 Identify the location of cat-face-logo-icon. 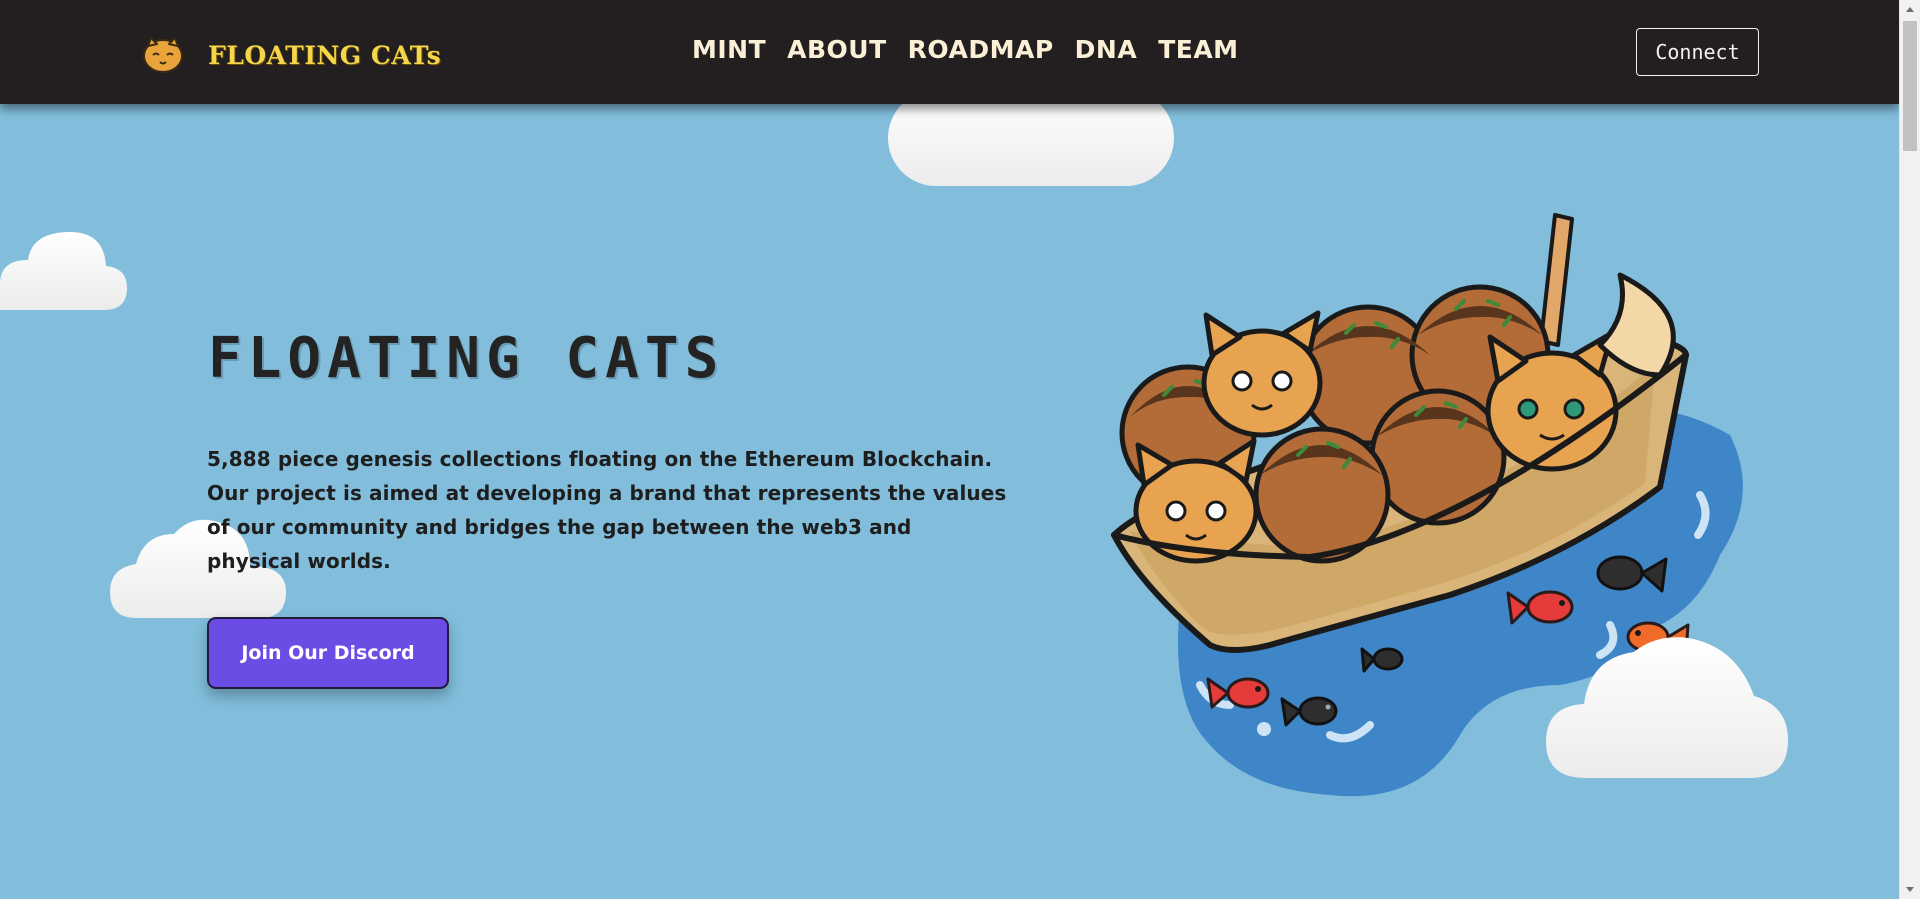
(163, 55).